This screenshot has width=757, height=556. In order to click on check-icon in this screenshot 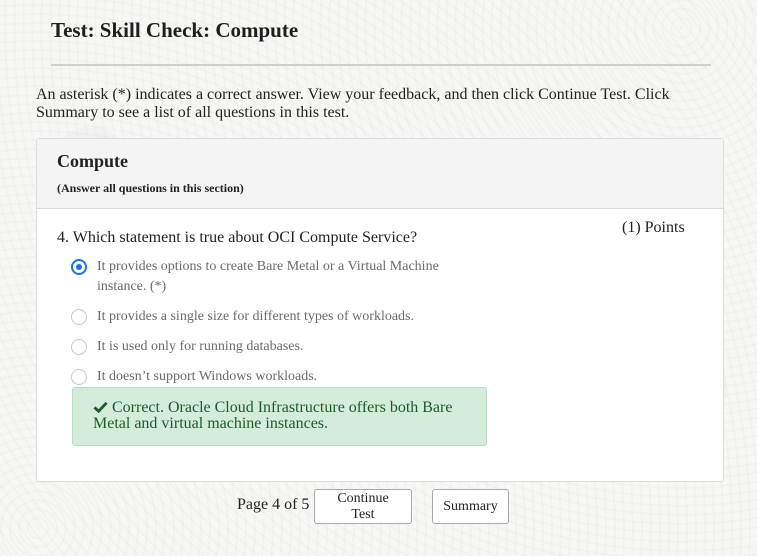, I will do `click(100, 407)`.